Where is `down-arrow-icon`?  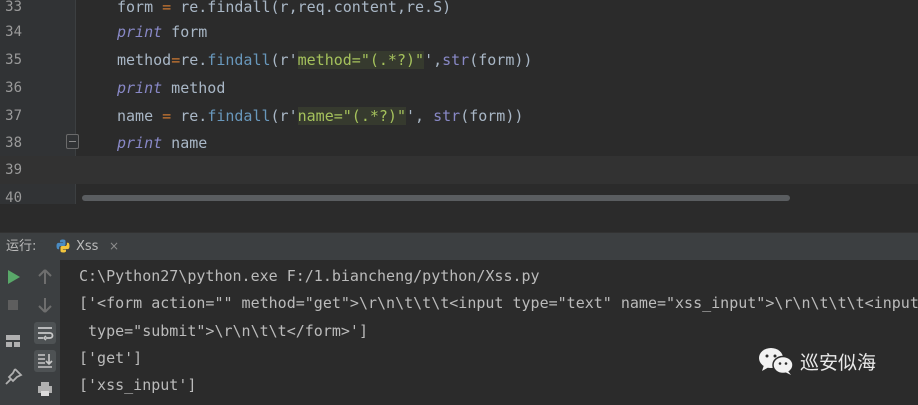
down-arrow-icon is located at coordinates (45, 305).